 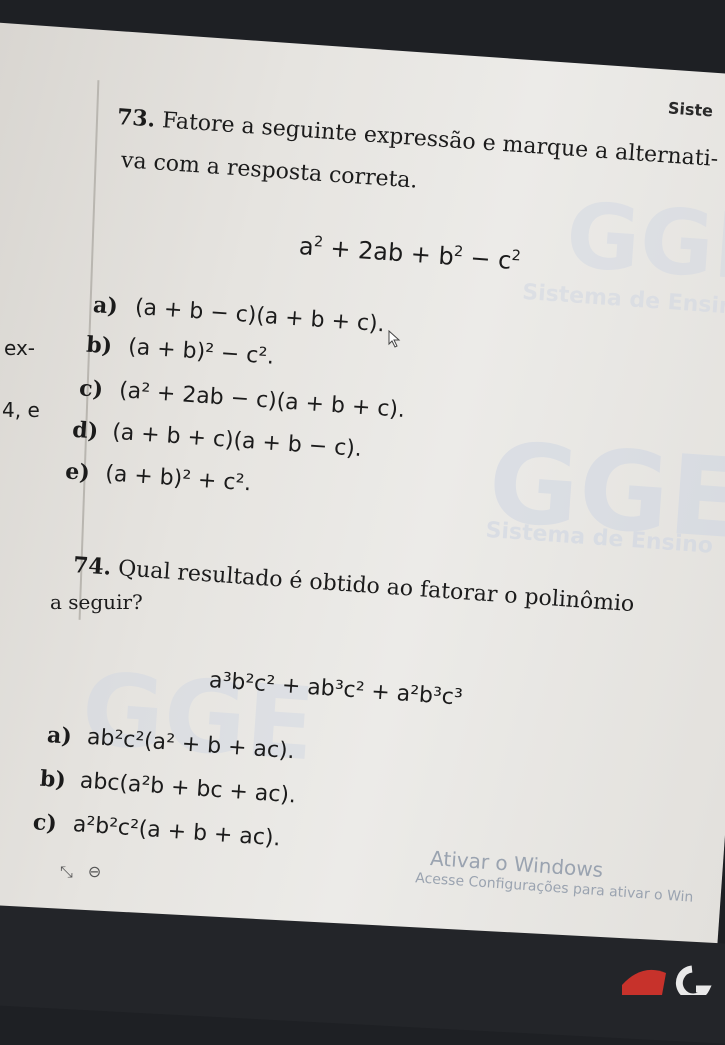 I want to click on q74-option-c-letter: c), so click(x=45, y=823).